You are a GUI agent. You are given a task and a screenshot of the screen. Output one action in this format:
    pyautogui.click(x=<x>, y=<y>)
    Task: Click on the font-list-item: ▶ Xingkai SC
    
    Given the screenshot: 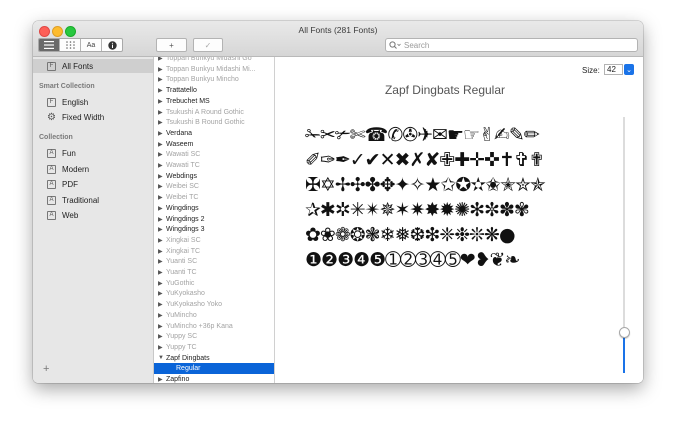 What is the action you would take?
    pyautogui.click(x=214, y=240)
    